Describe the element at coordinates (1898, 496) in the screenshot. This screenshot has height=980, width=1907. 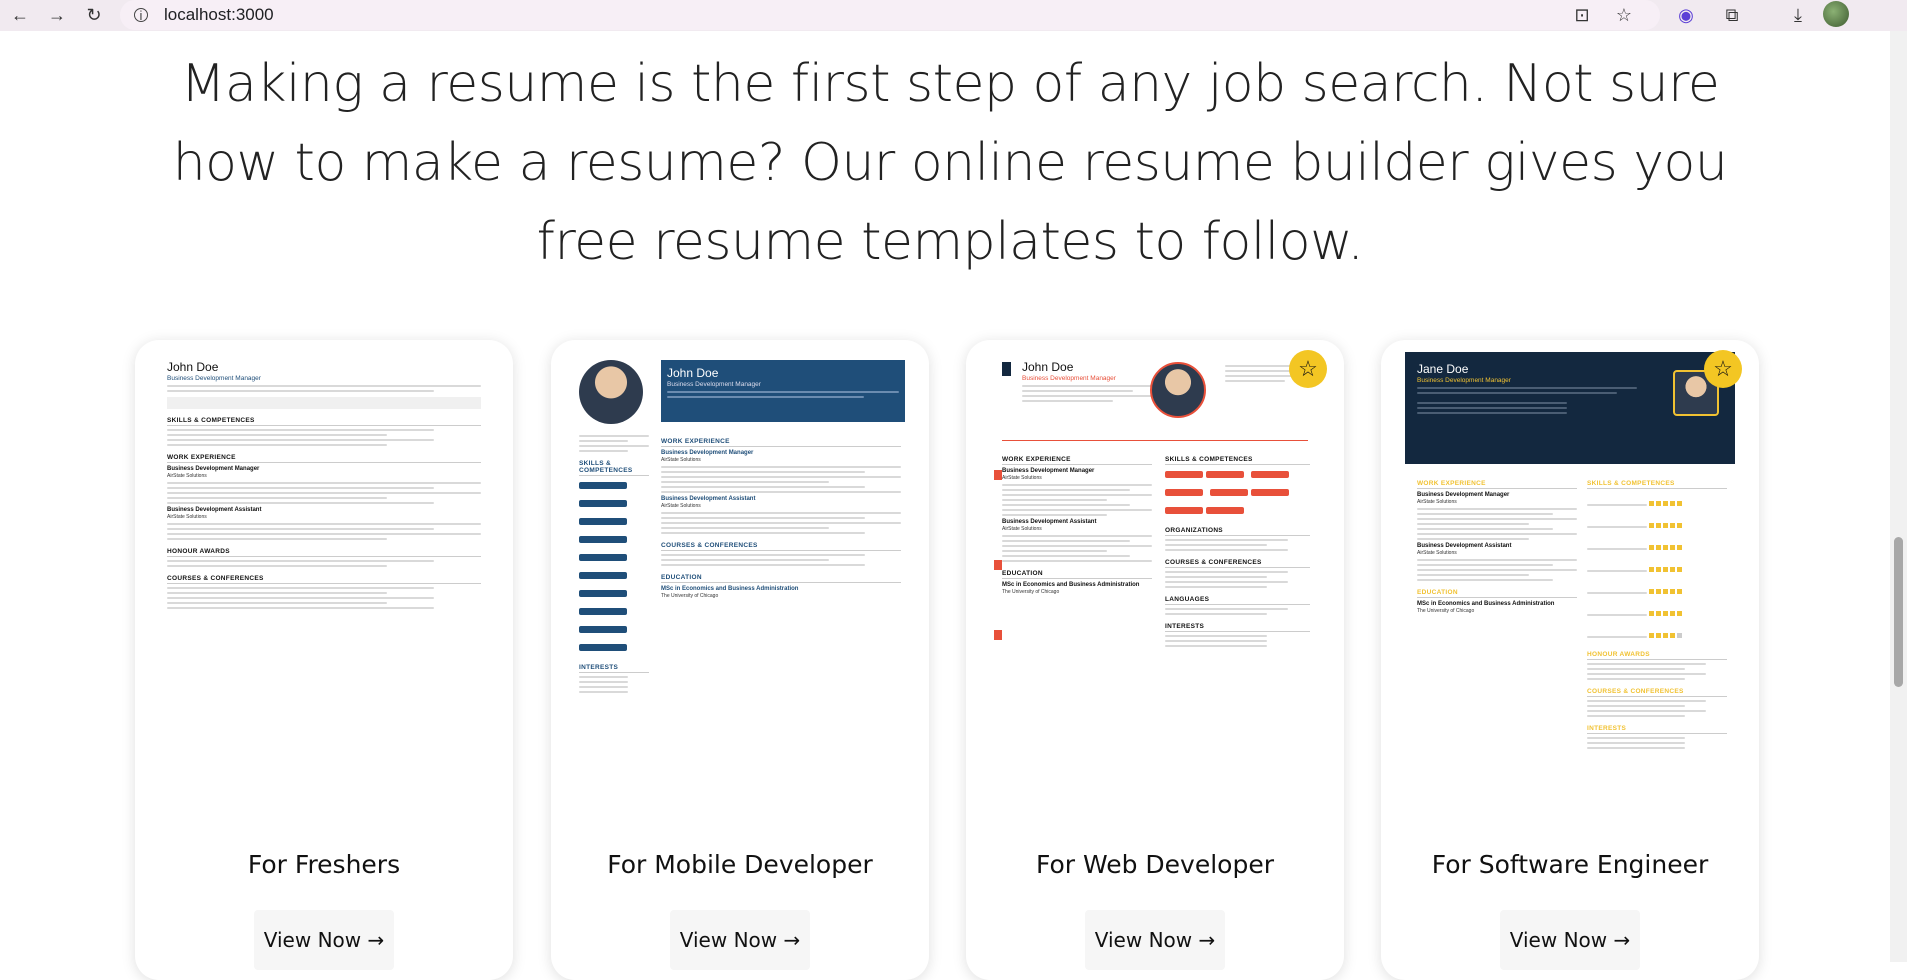
I see `scrollbar-track` at that location.